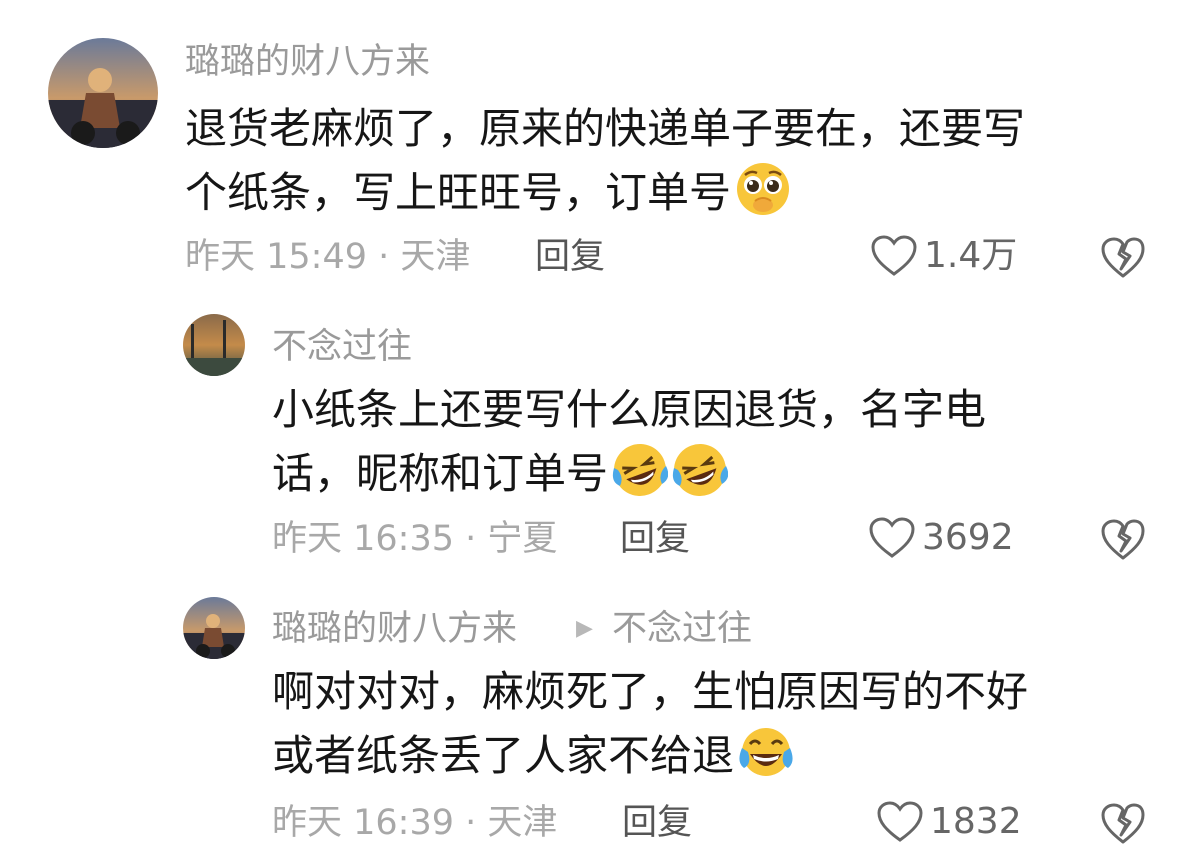 The height and width of the screenshot is (854, 1199). What do you see at coordinates (415, 539) in the screenshot?
I see `comment-meta: 昨天 16:35 · 宁夏` at bounding box center [415, 539].